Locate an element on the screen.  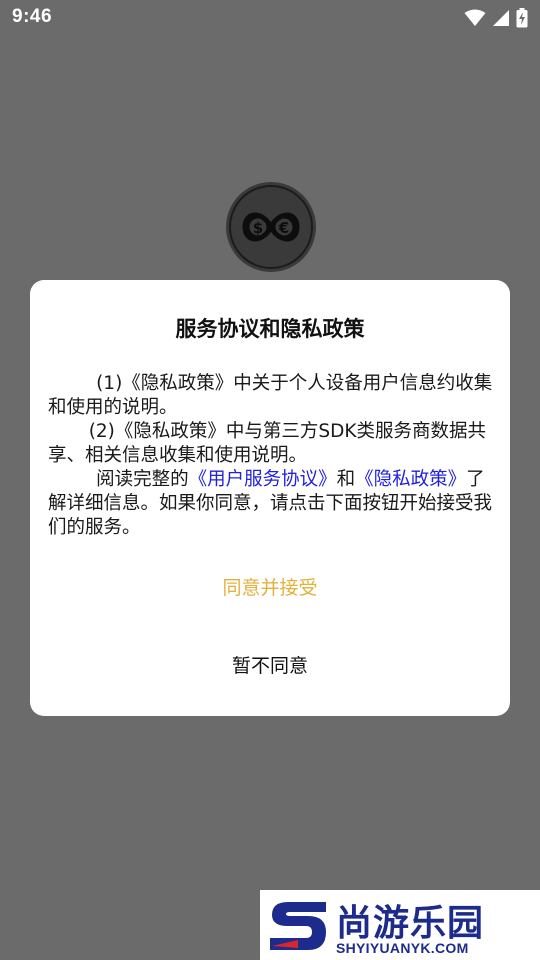
privacy-paragraph-1: (1)《隐私政策》中关于个人设备用户信息约收集和使用的说明。 is located at coordinates (270, 395).